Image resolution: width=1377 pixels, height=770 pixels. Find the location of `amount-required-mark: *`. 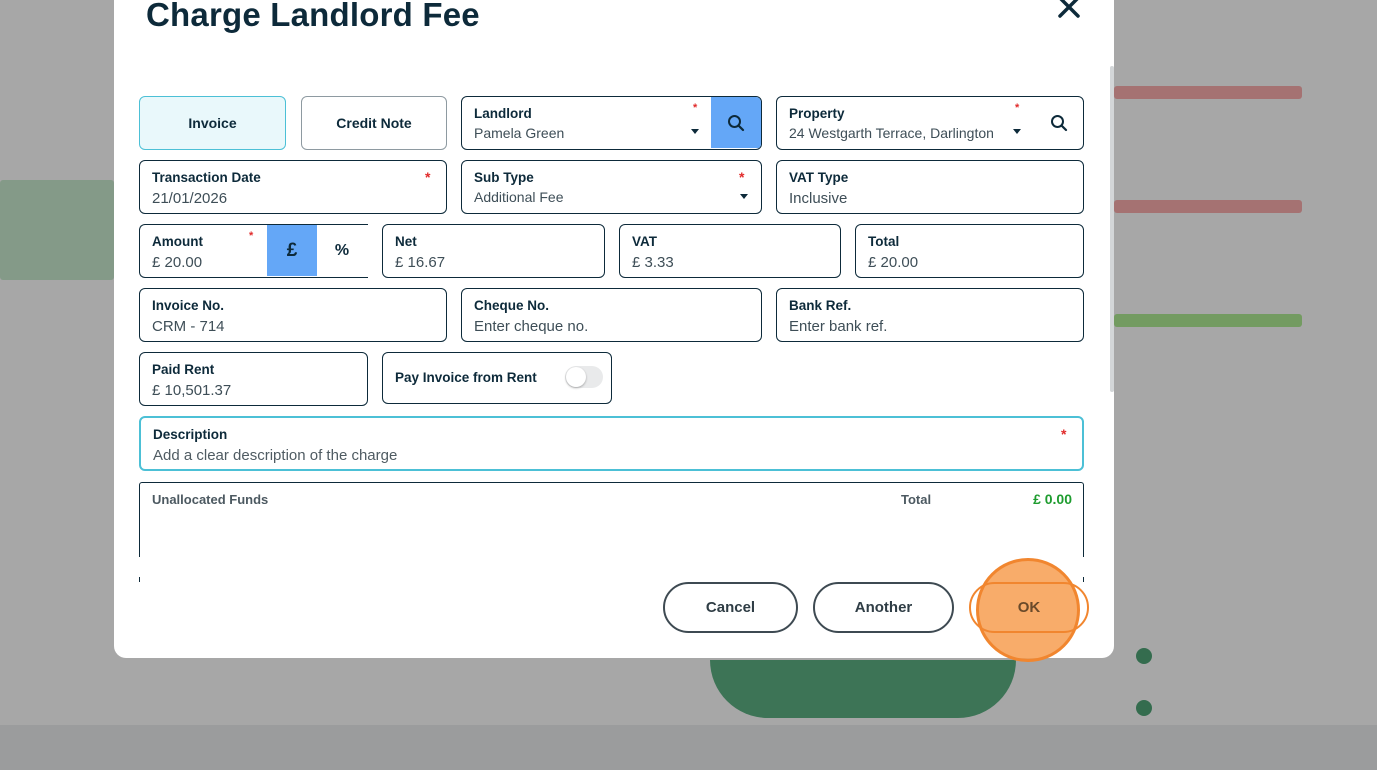

amount-required-mark: * is located at coordinates (251, 236).